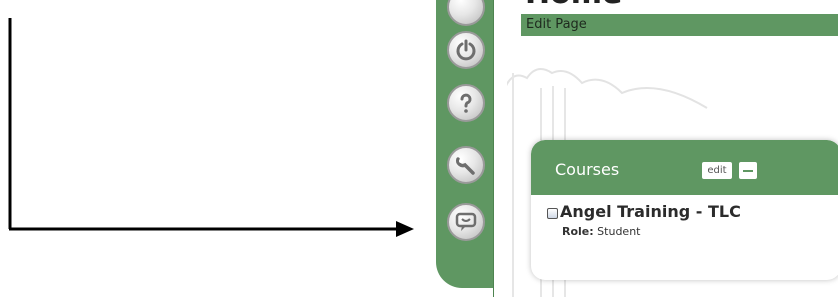  What do you see at coordinates (578, 231) in the screenshot?
I see `role-label: Role:` at bounding box center [578, 231].